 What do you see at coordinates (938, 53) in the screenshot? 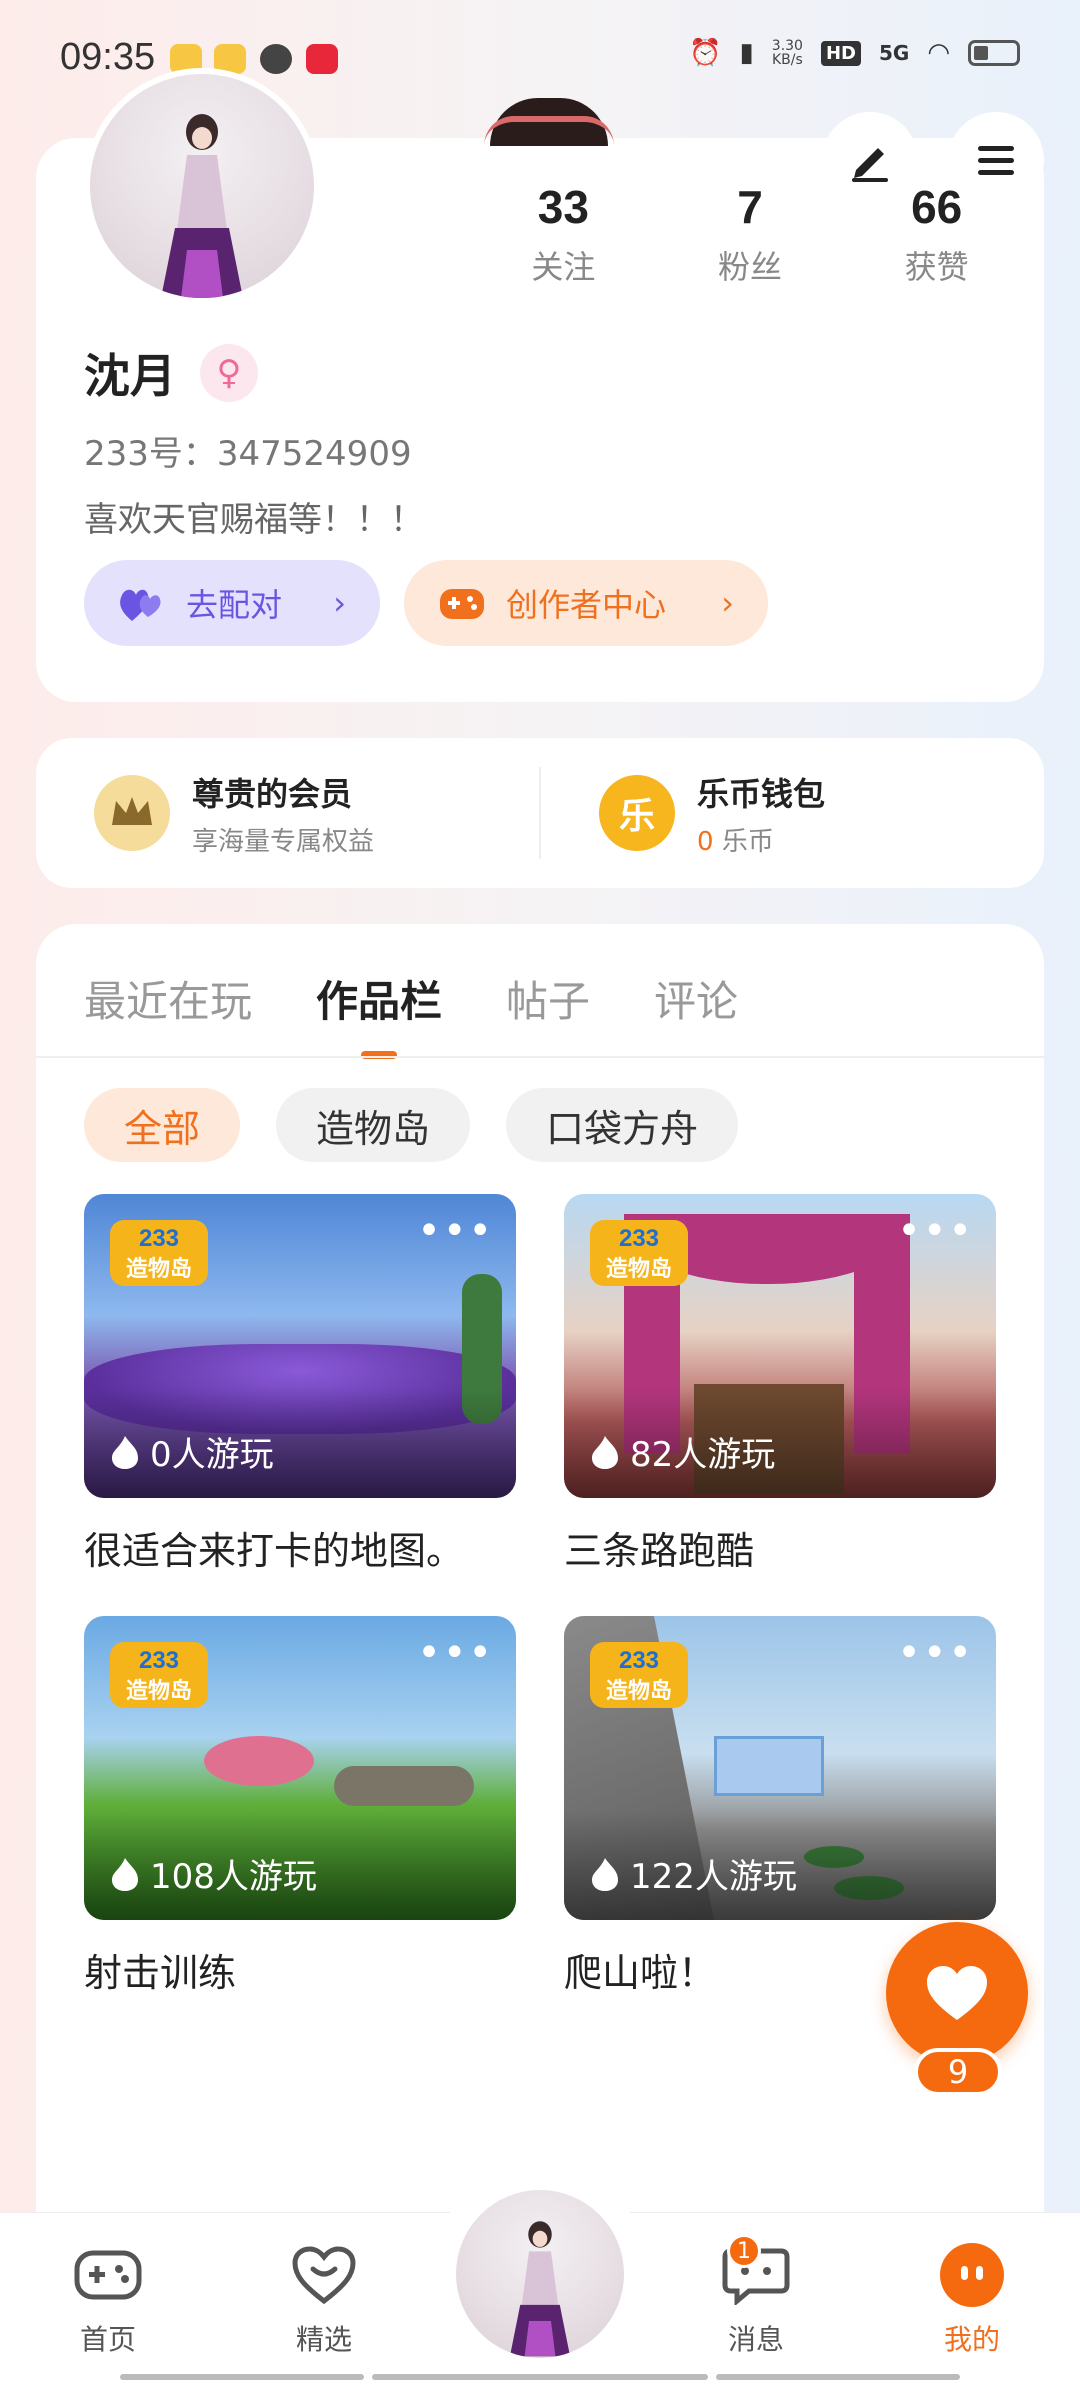
I see `wifi-icon: ◠` at bounding box center [938, 53].